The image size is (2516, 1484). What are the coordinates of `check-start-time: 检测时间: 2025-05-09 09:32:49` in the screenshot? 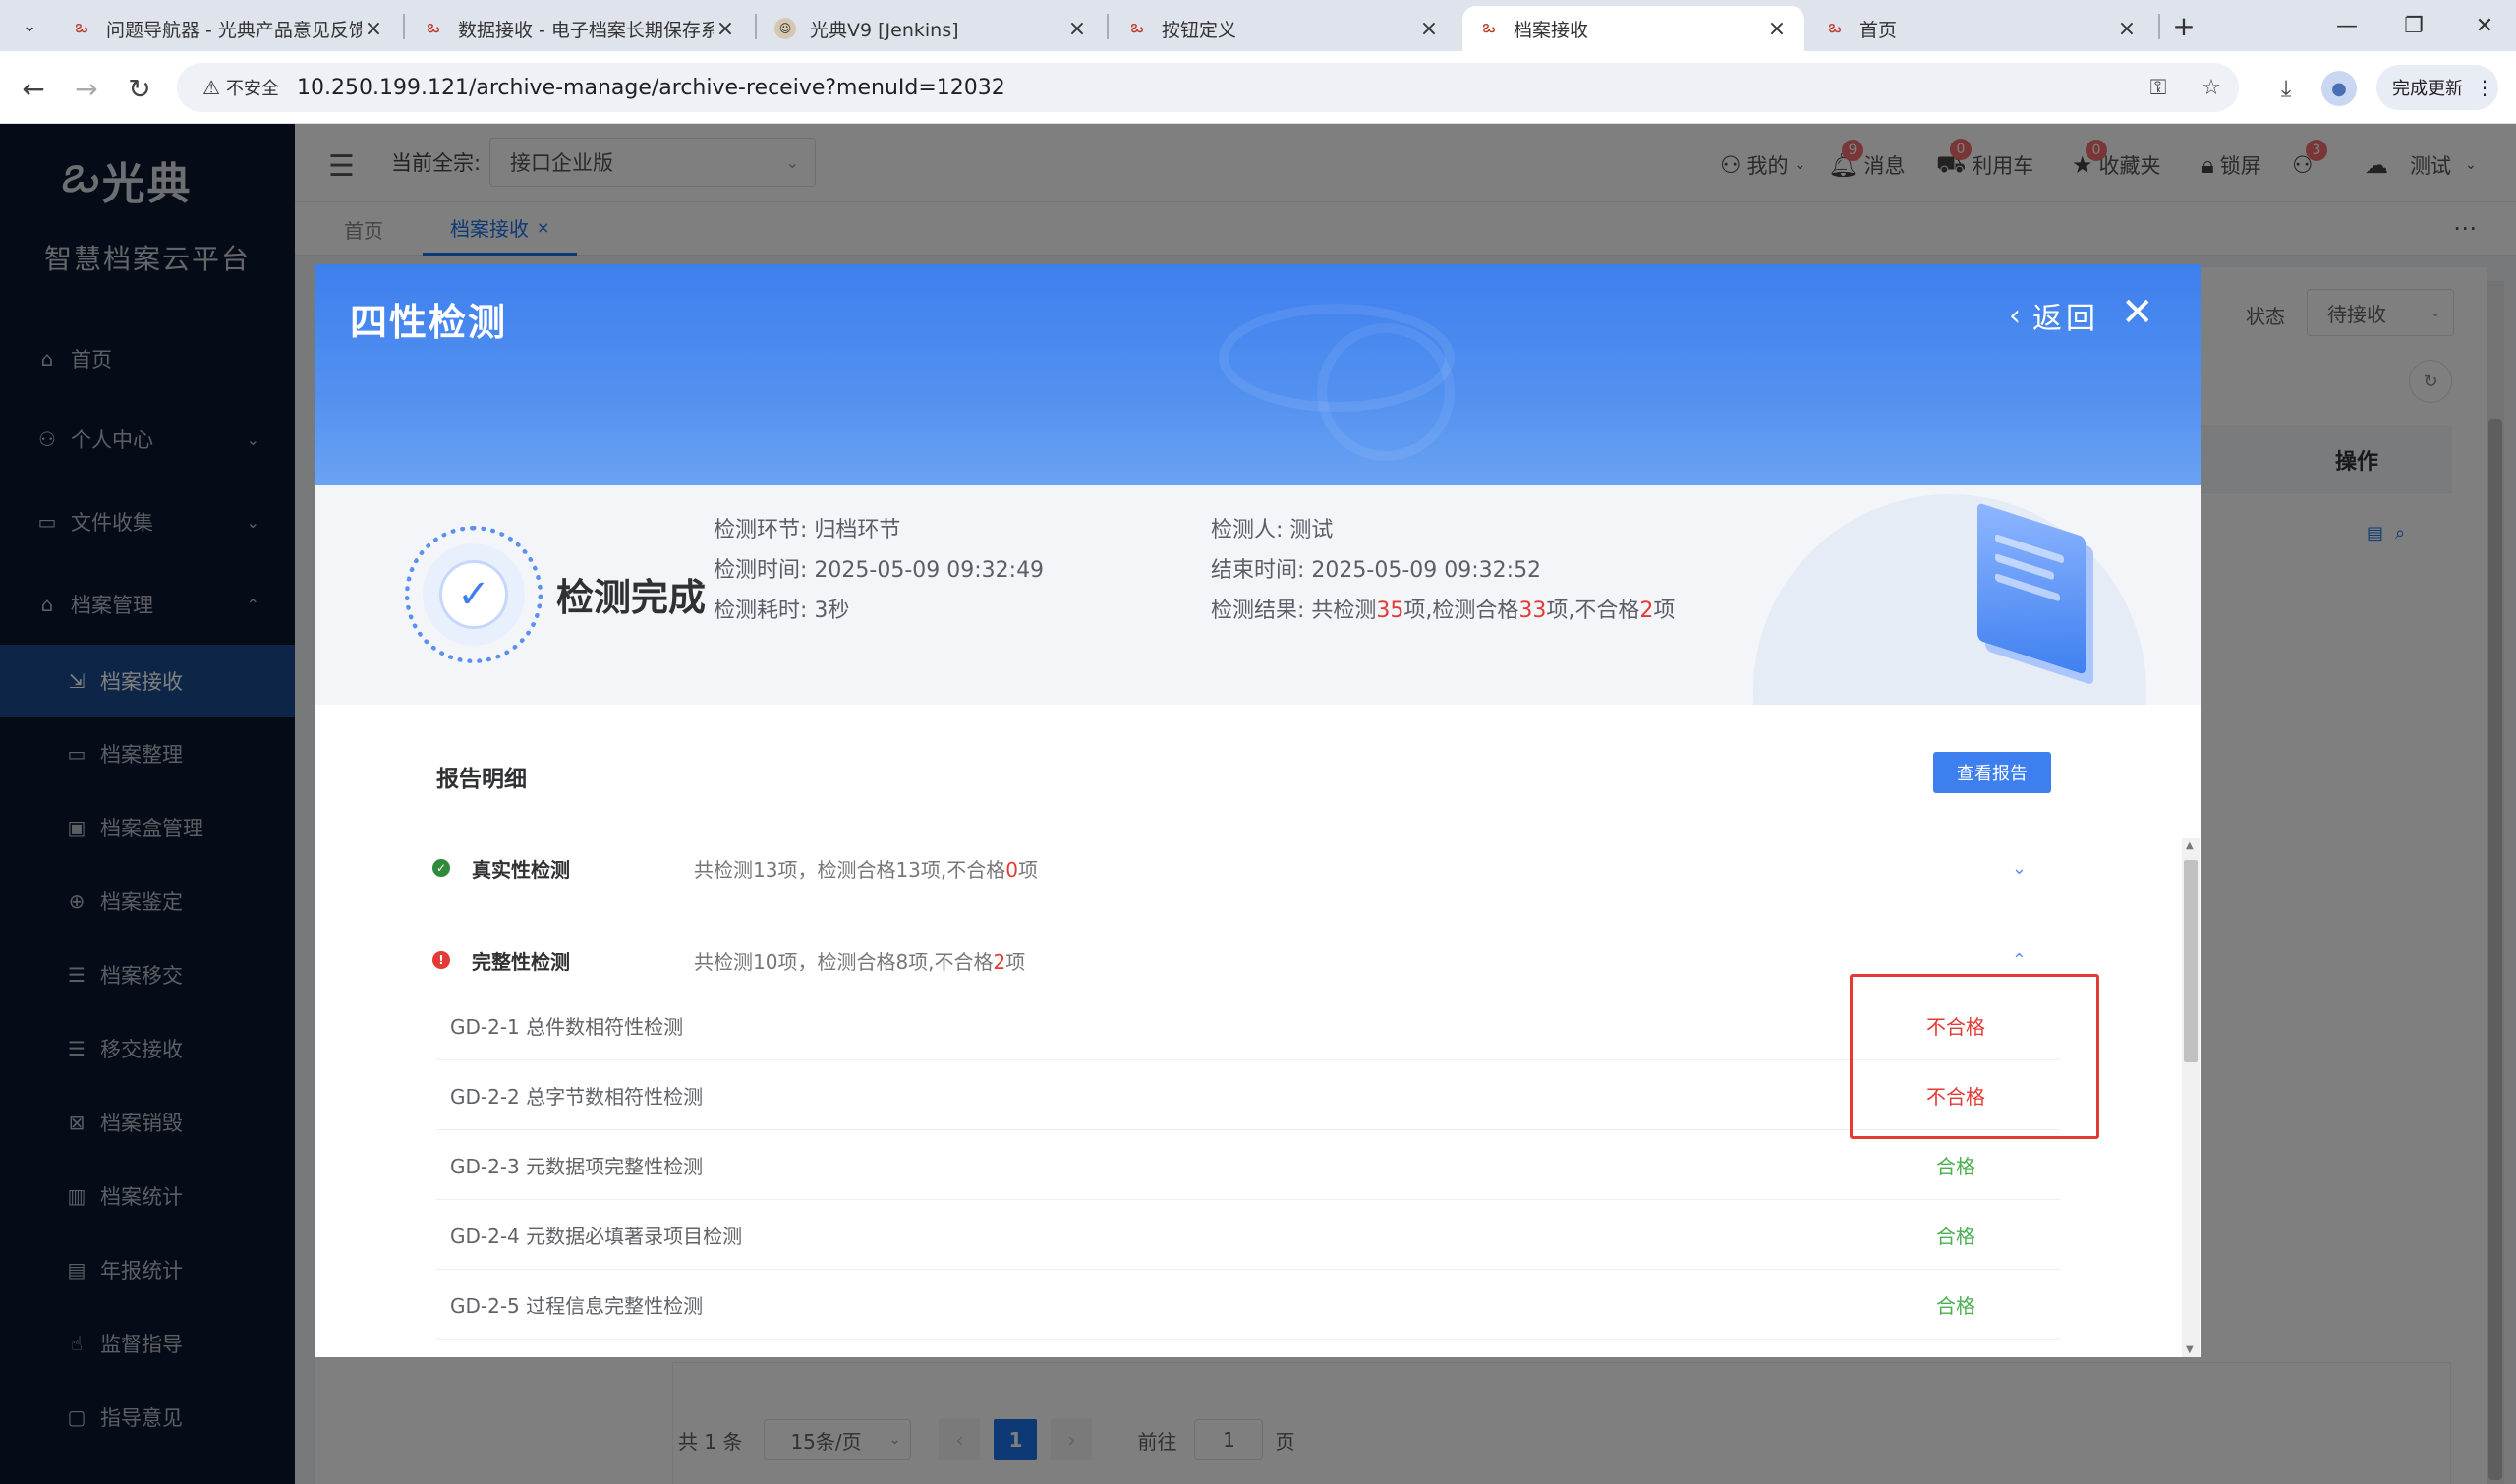 It's located at (879, 570).